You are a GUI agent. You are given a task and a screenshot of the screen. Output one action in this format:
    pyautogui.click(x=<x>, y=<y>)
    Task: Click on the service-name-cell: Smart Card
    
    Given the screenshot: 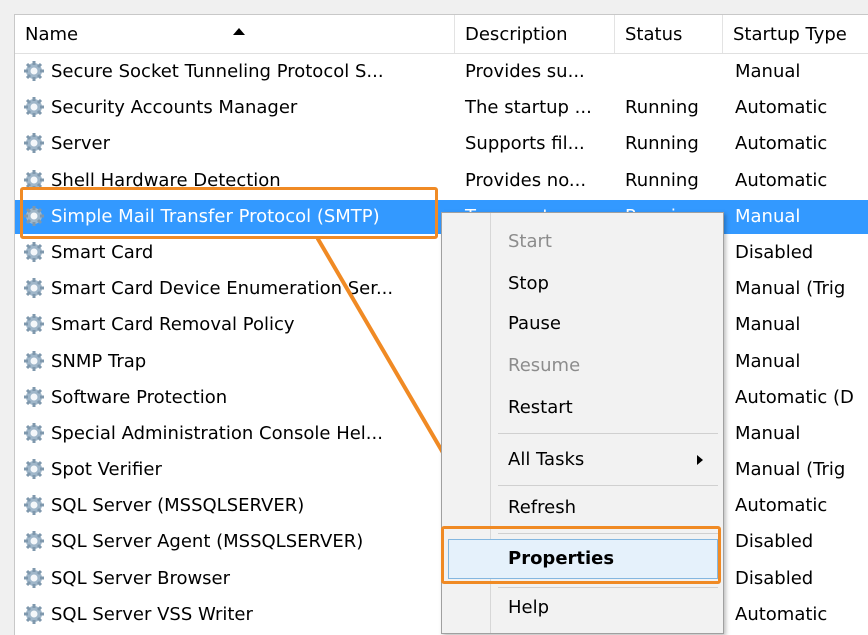 What is the action you would take?
    pyautogui.click(x=238, y=253)
    